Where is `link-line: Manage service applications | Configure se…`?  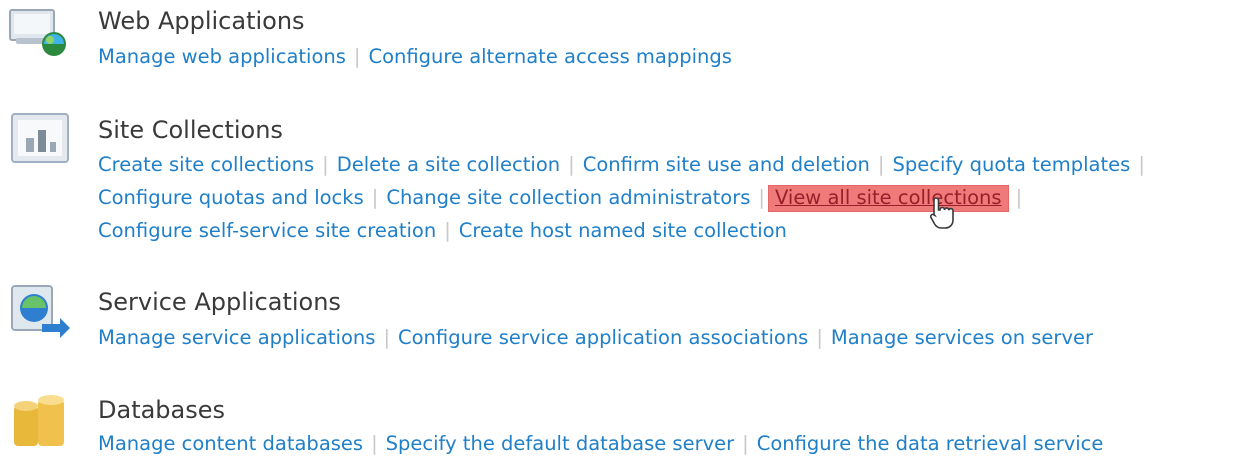 link-line: Manage service applications | Configure se… is located at coordinates (595, 339).